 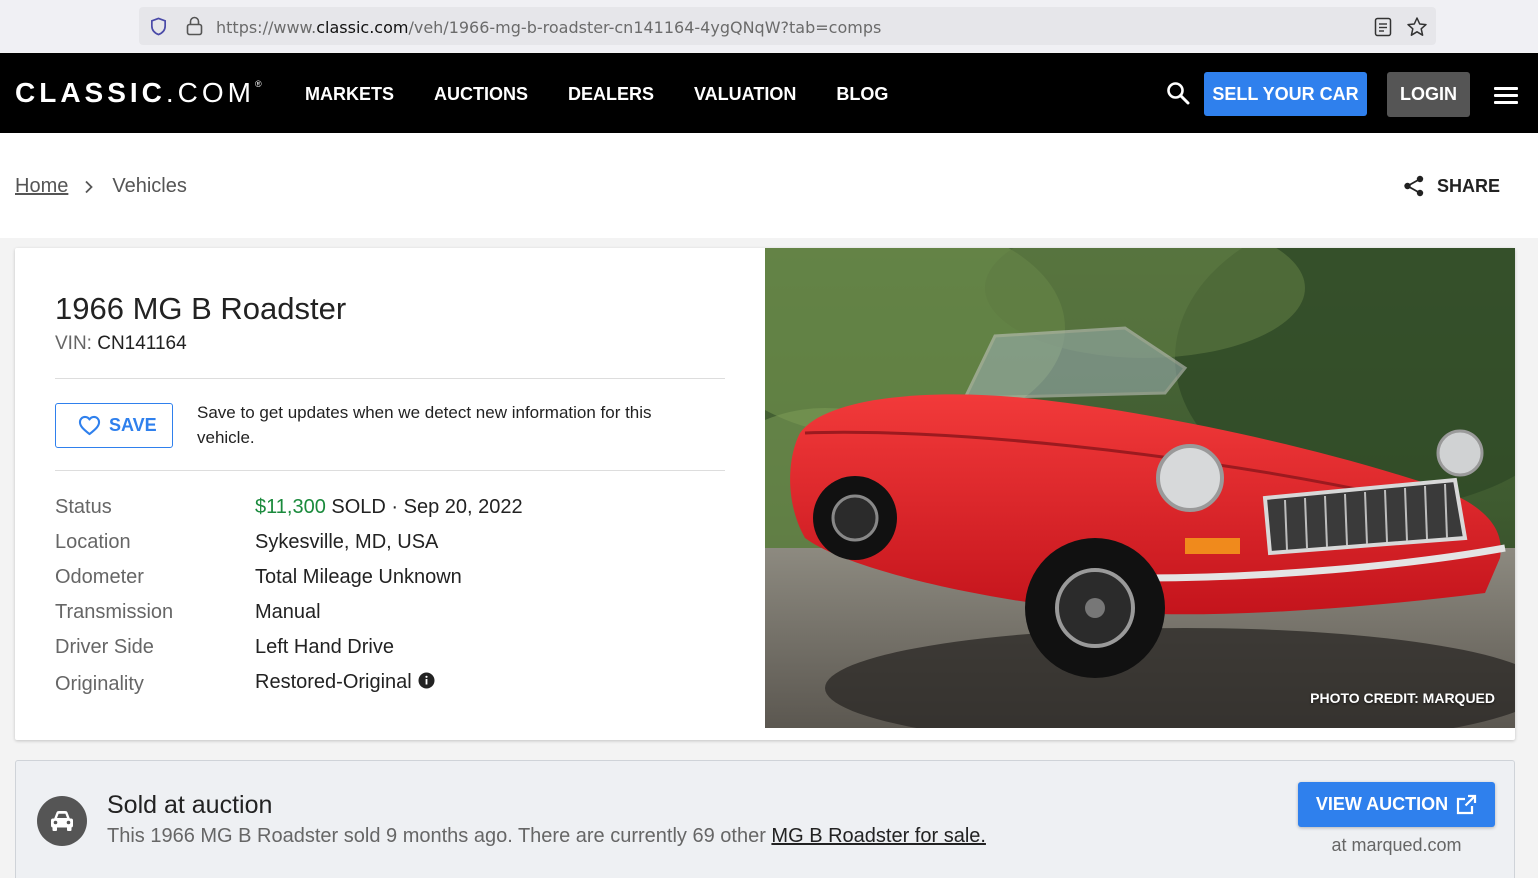 I want to click on view-auction-label: VIEW AUCTION, so click(x=1382, y=804).